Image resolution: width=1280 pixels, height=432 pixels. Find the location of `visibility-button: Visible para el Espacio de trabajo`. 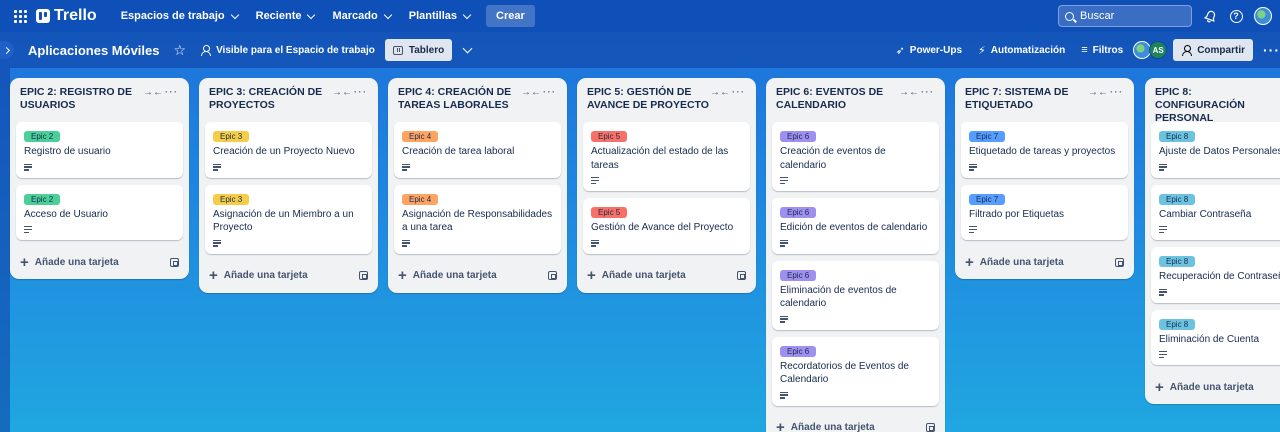

visibility-button: Visible para el Espacio de trabajo is located at coordinates (287, 50).